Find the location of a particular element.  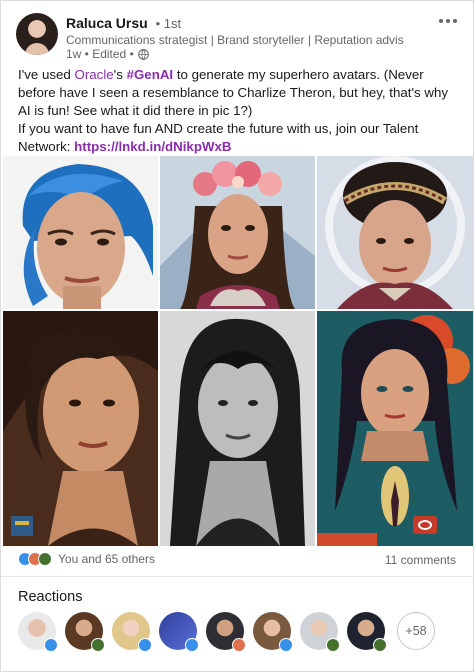

oracle-mention: Oracle is located at coordinates (94, 74).